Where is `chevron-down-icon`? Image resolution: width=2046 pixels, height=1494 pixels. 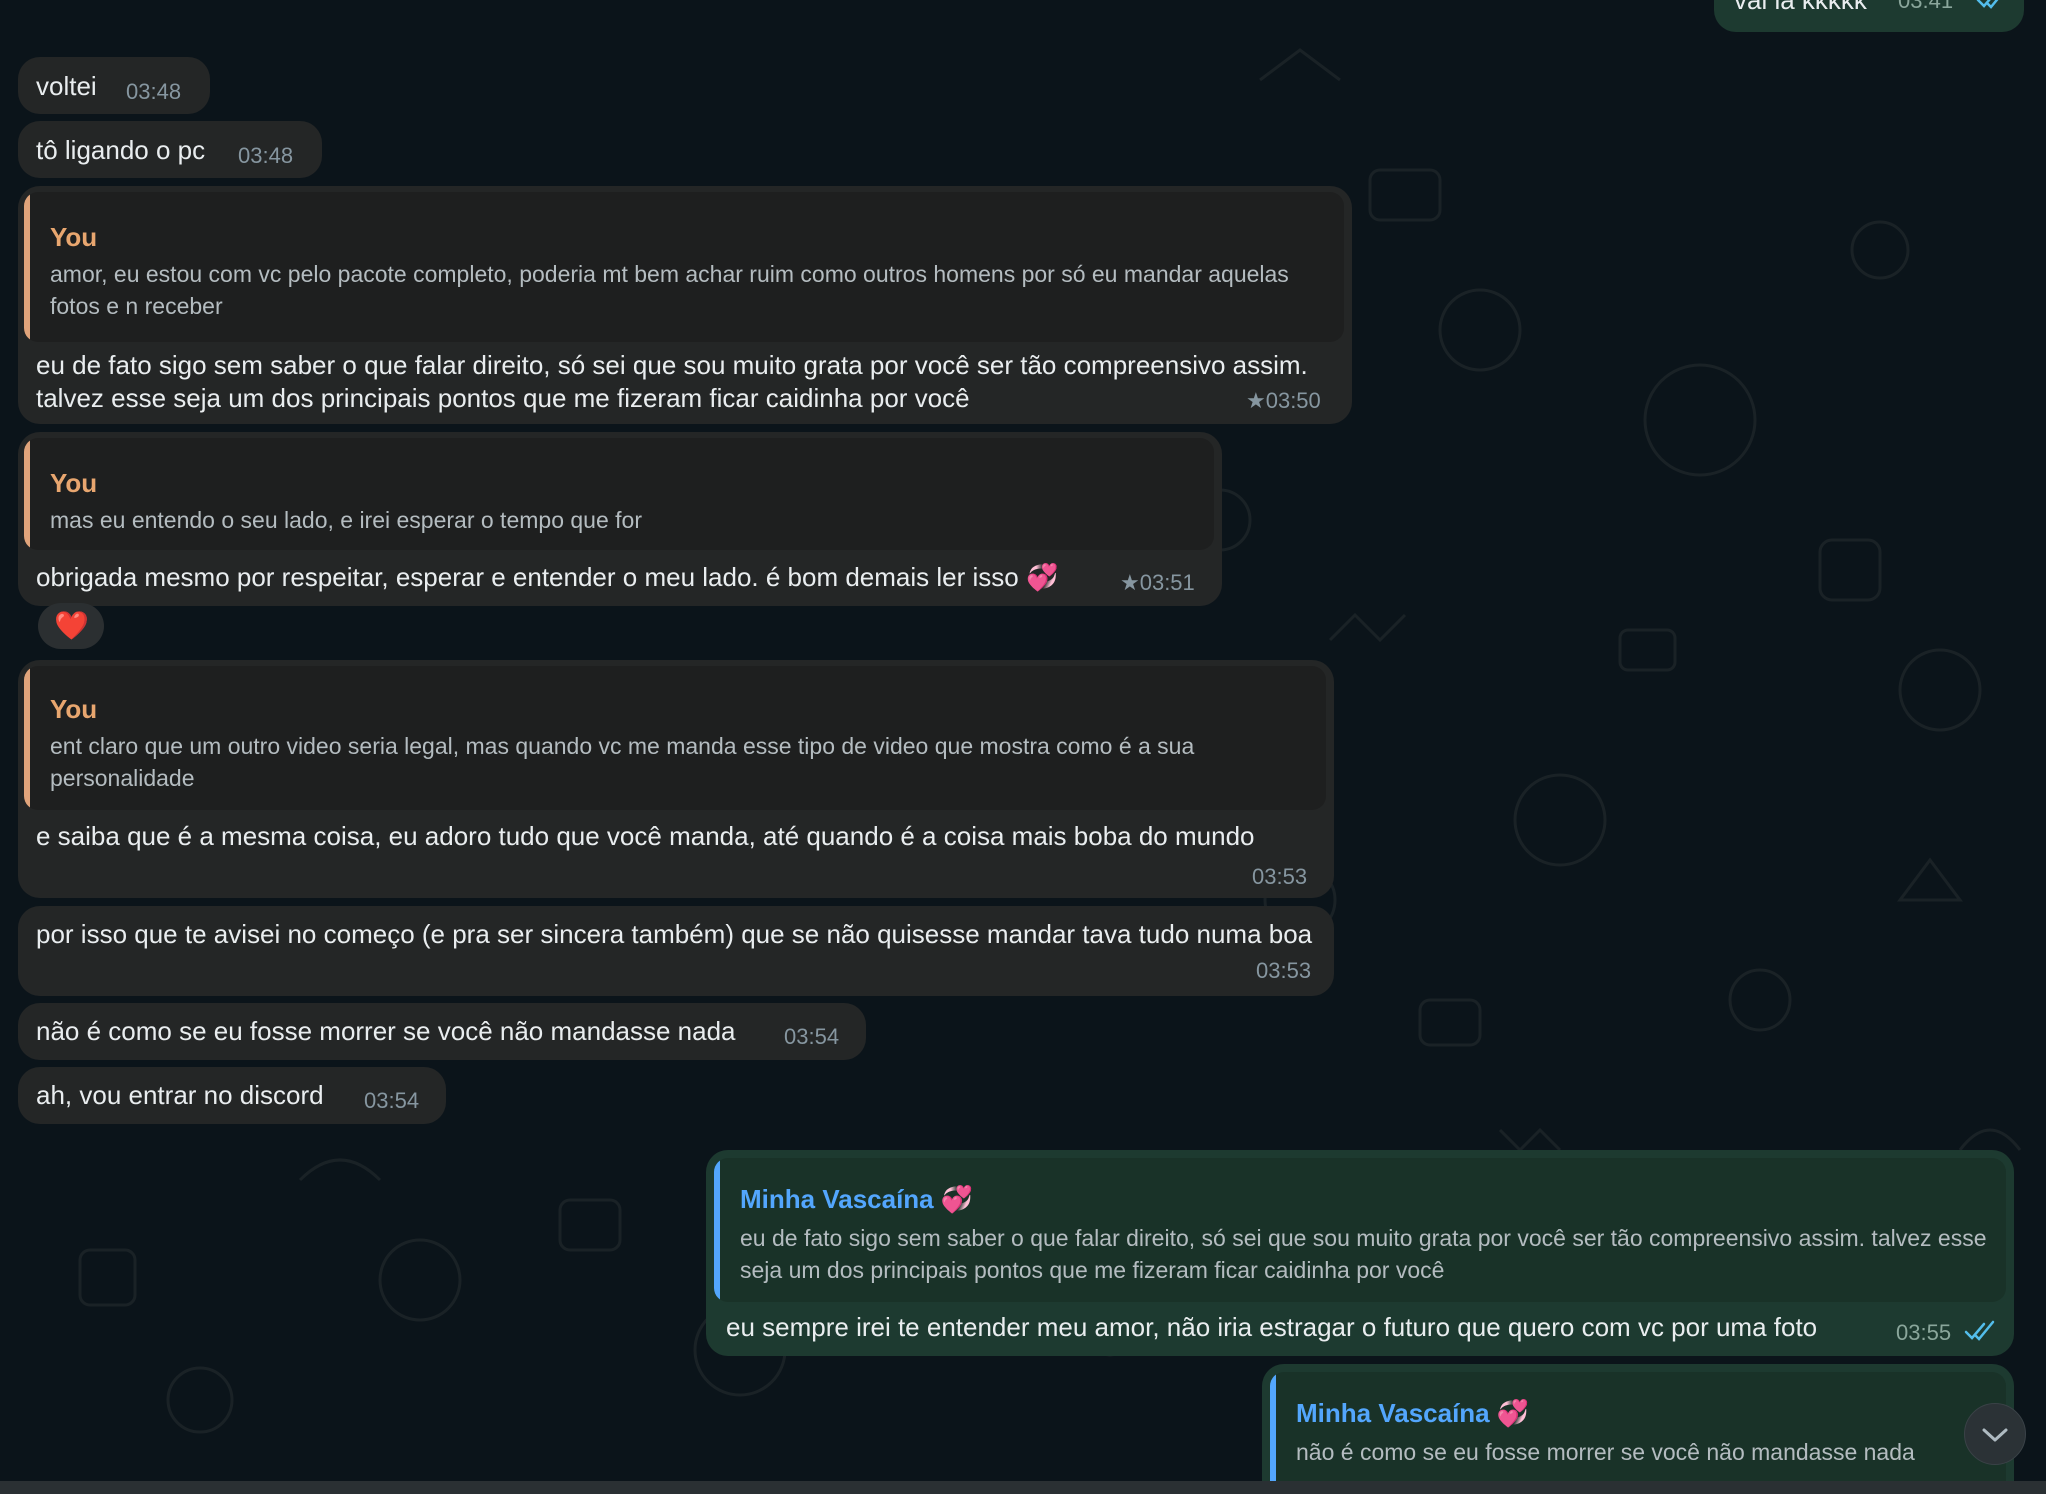
chevron-down-icon is located at coordinates (1995, 1435).